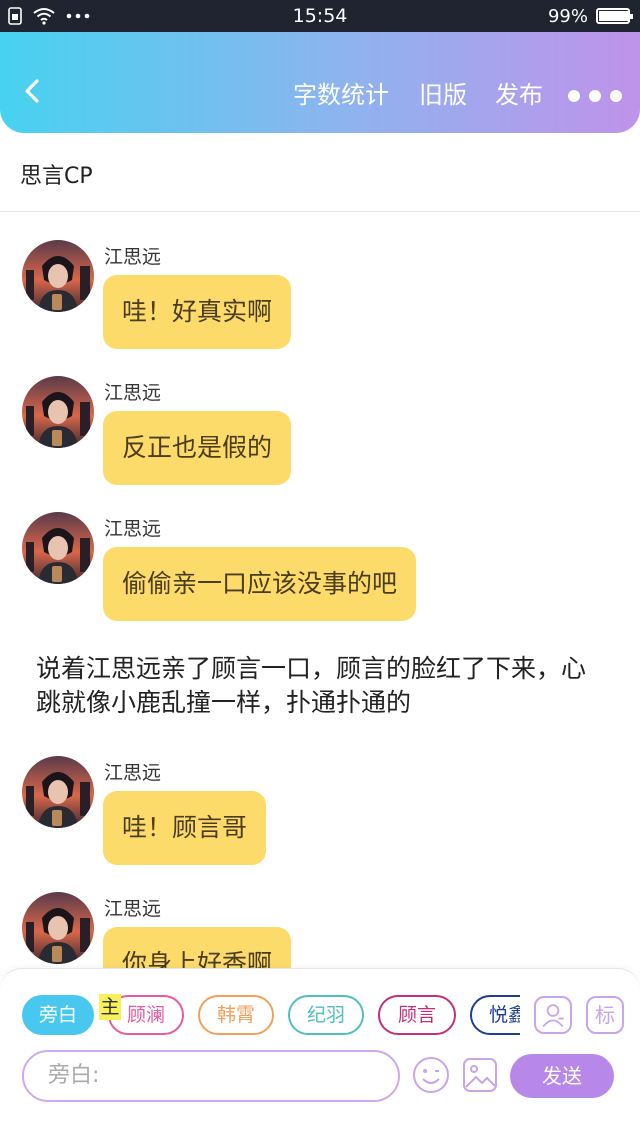 The image size is (640, 1138). Describe the element at coordinates (110, 1007) in the screenshot. I see `main-role-tag: 主` at that location.